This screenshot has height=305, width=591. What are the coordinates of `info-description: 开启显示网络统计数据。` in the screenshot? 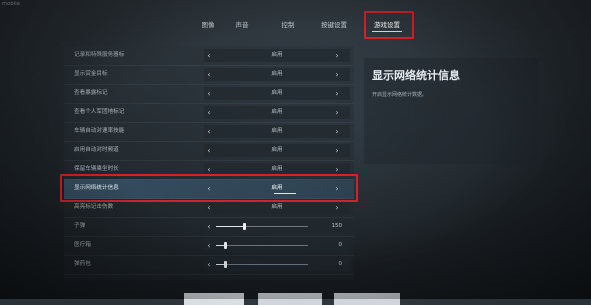 It's located at (400, 95).